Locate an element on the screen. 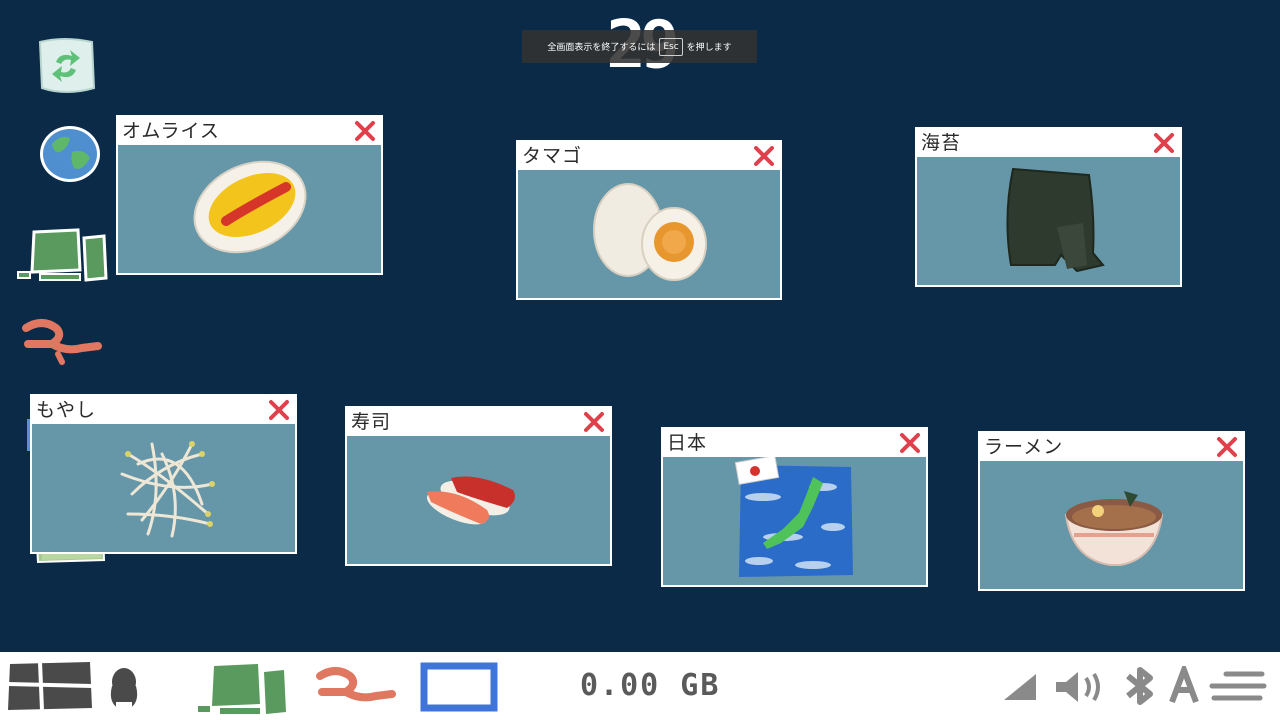 The image size is (1280, 720). window-titlebar: オムライス is located at coordinates (249, 131).